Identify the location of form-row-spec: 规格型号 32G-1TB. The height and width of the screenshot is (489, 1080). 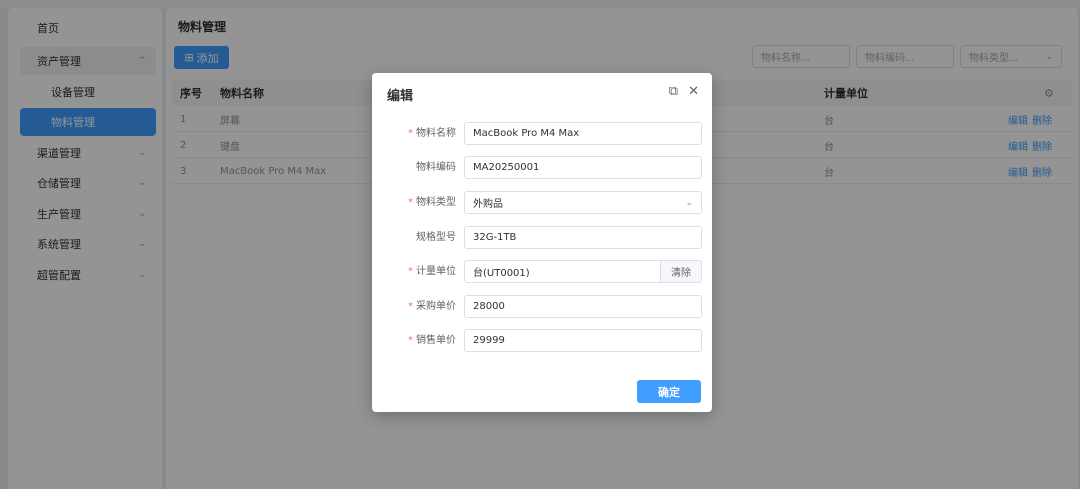
(542, 237).